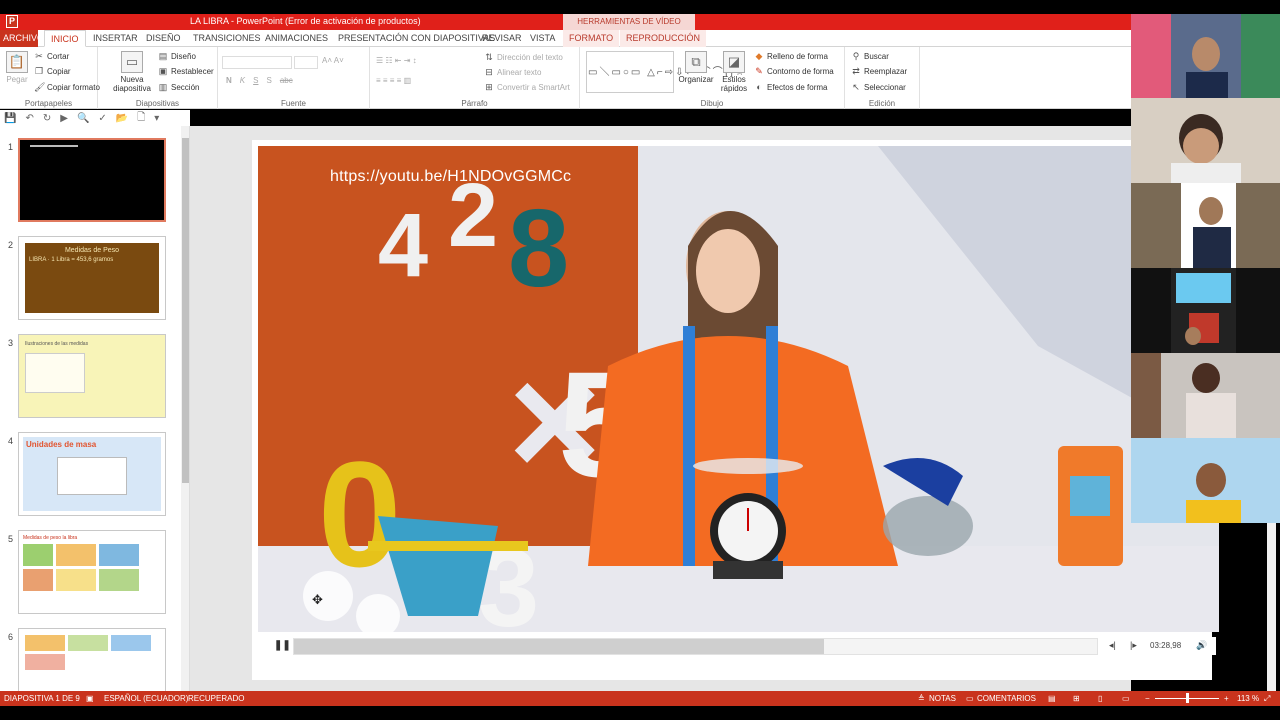 The width and height of the screenshot is (1280, 720). What do you see at coordinates (793, 71) in the screenshot?
I see `shape-outline-button: ✎ Contorno de forma` at bounding box center [793, 71].